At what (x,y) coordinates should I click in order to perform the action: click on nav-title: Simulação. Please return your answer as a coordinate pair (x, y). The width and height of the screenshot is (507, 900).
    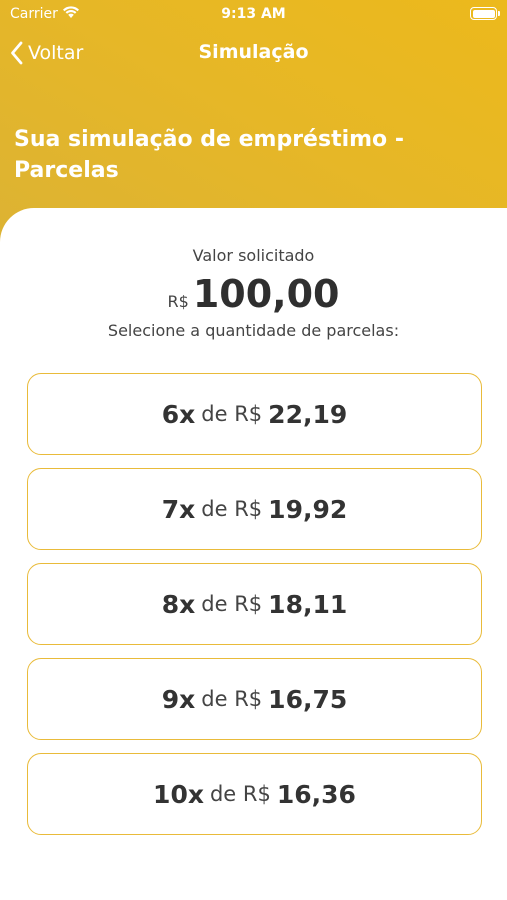
    Looking at the image, I should click on (253, 52).